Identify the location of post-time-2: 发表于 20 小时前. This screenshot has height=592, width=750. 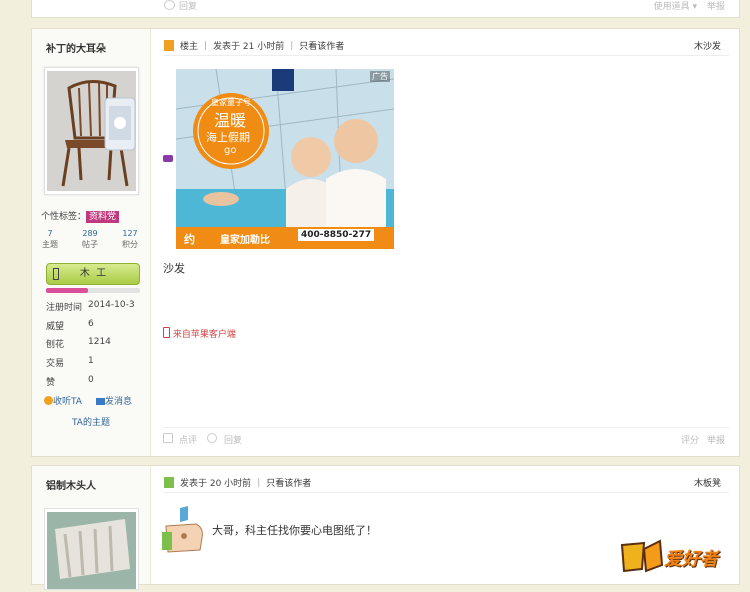
(216, 484).